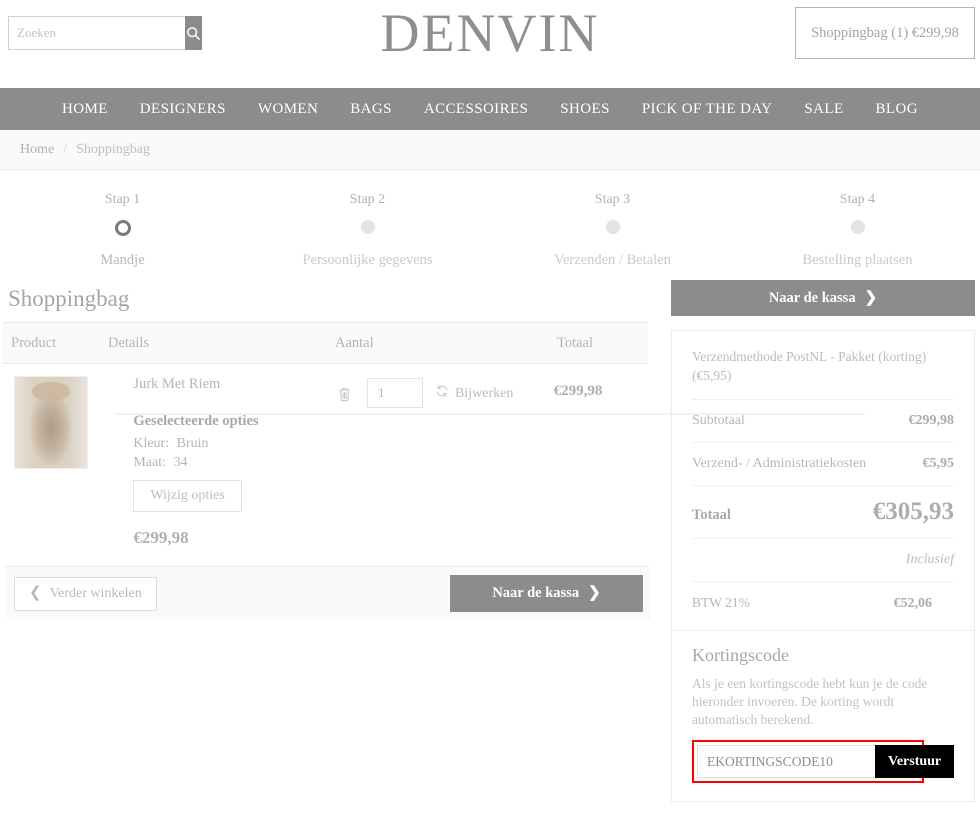 This screenshot has height=819, width=980. What do you see at coordinates (490, 150) in the screenshot?
I see `breadcrumb: Home / Shoppingbag` at bounding box center [490, 150].